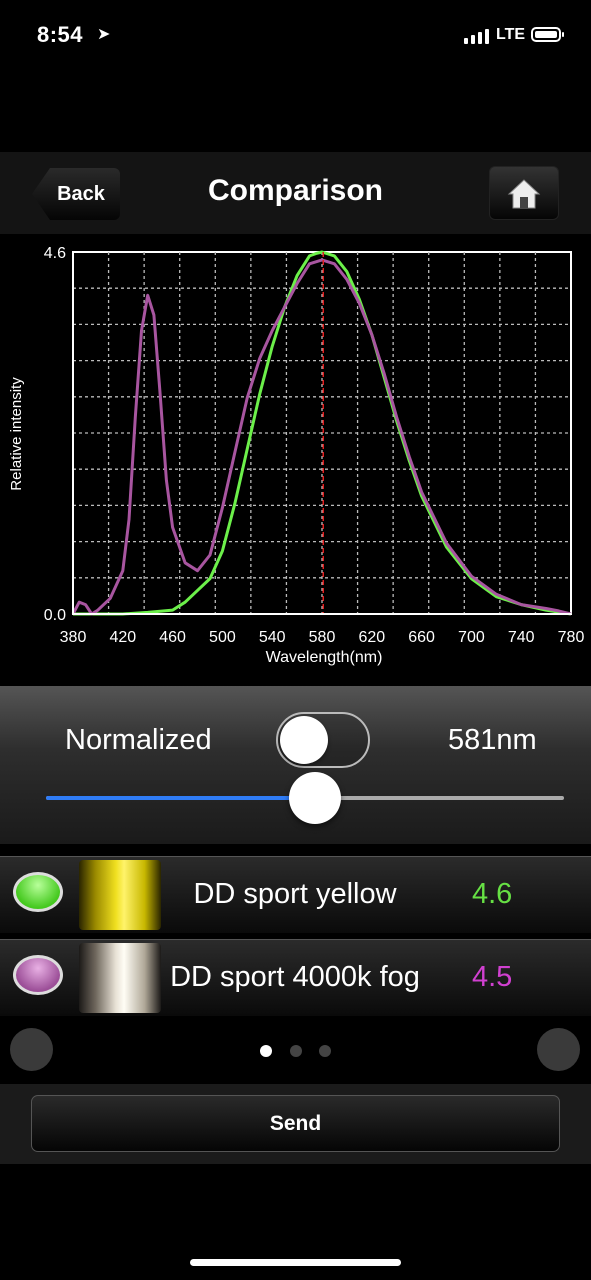 This screenshot has height=1280, width=591. I want to click on x-tick-label: 740, so click(521, 637).